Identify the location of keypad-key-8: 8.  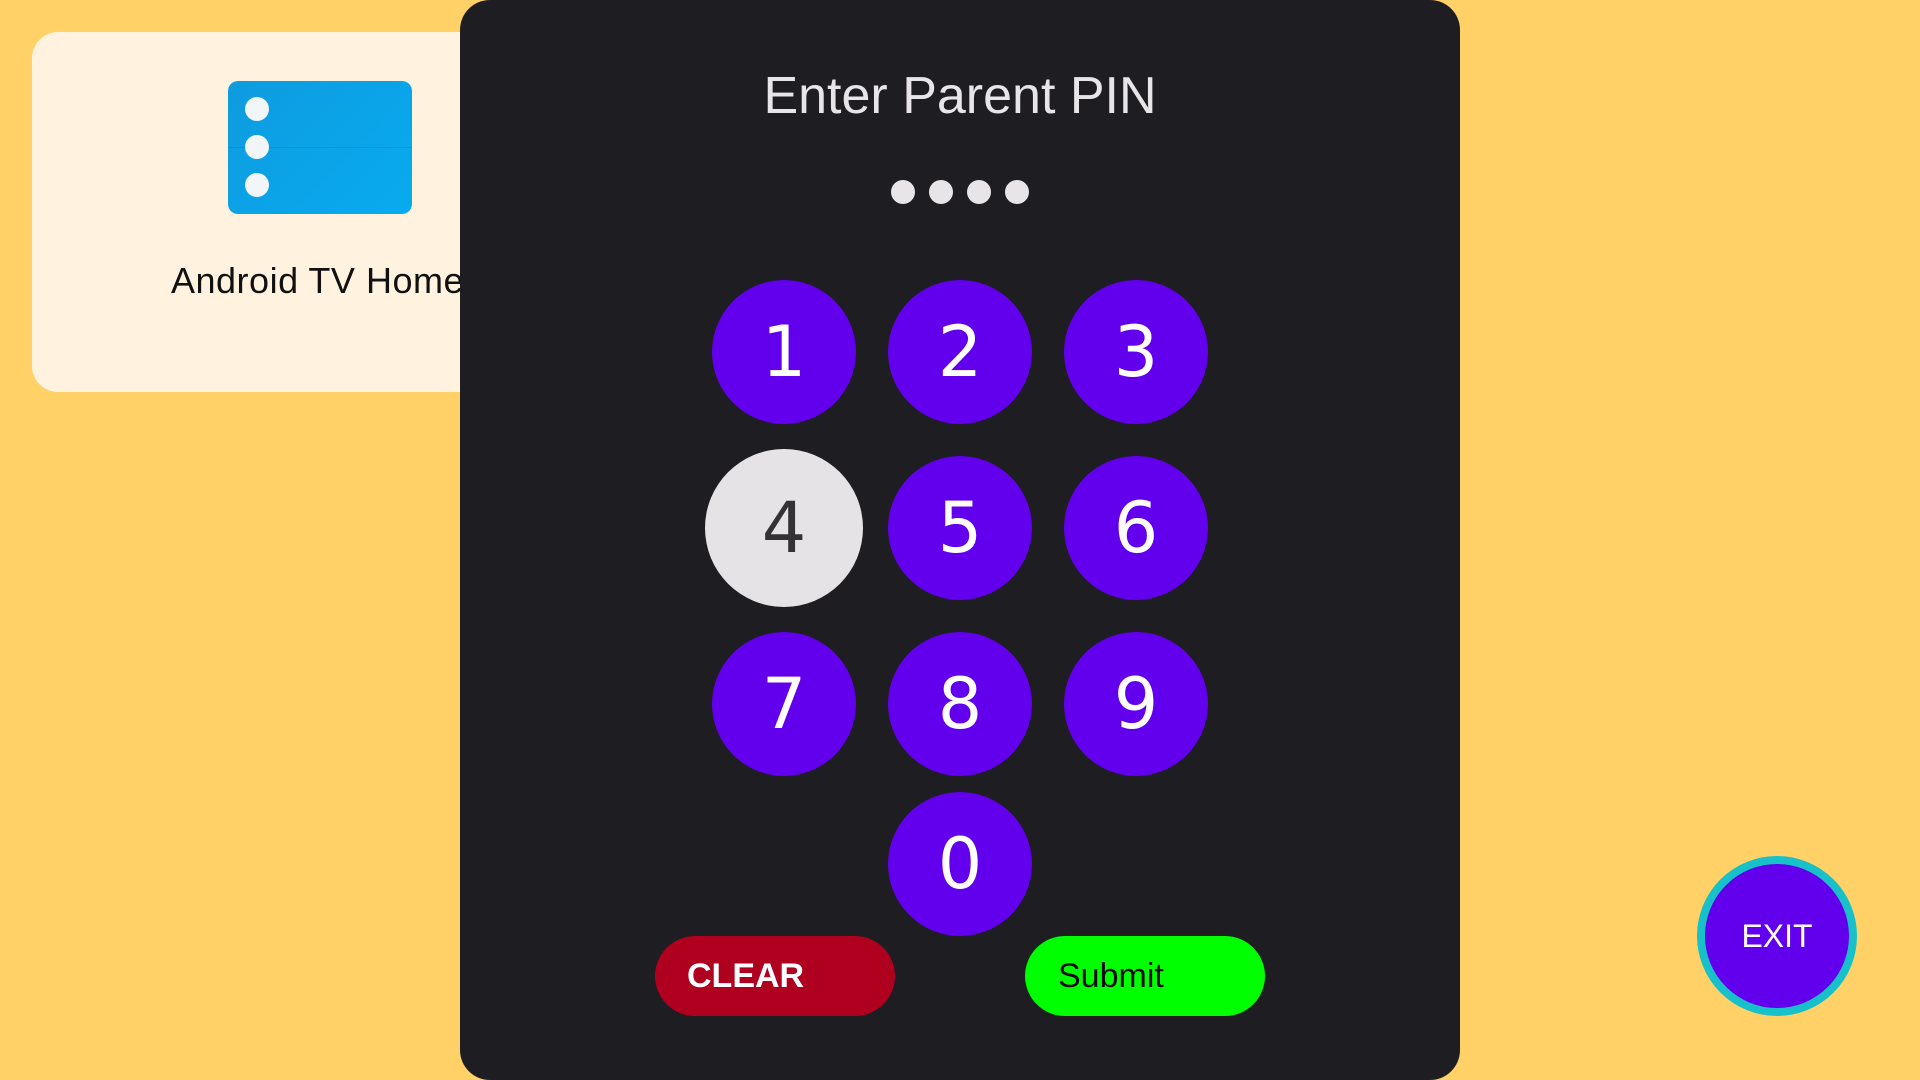
(960, 704).